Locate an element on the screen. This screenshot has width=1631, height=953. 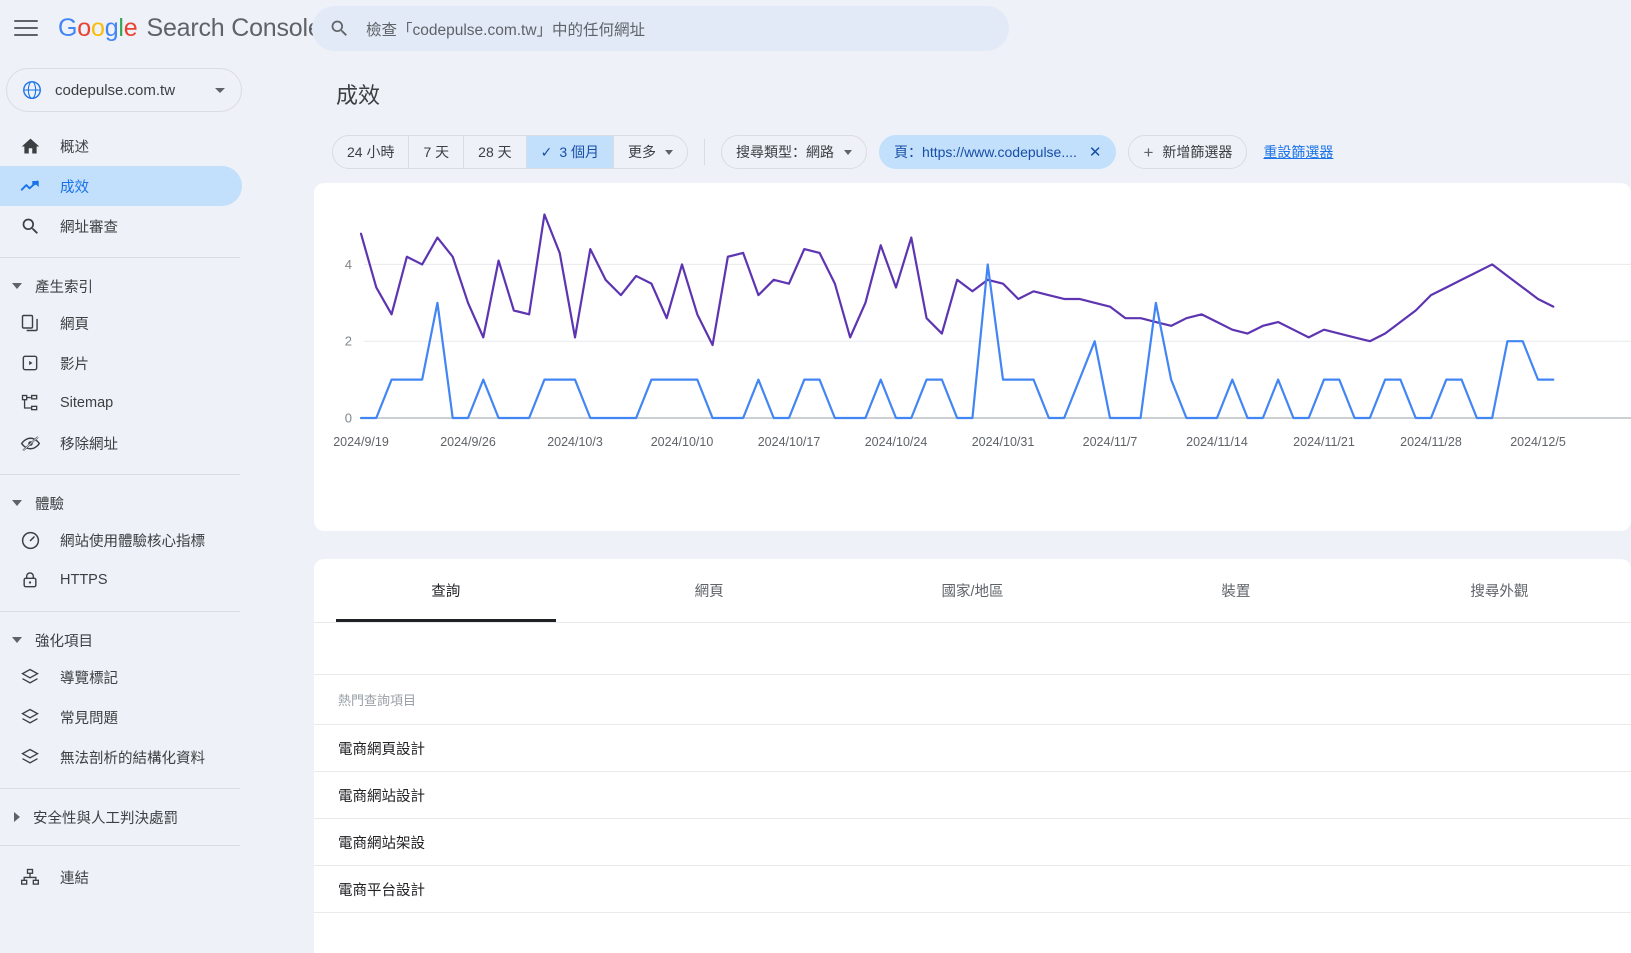
reset-filters-link: 重設篩選器 is located at coordinates (1298, 152).